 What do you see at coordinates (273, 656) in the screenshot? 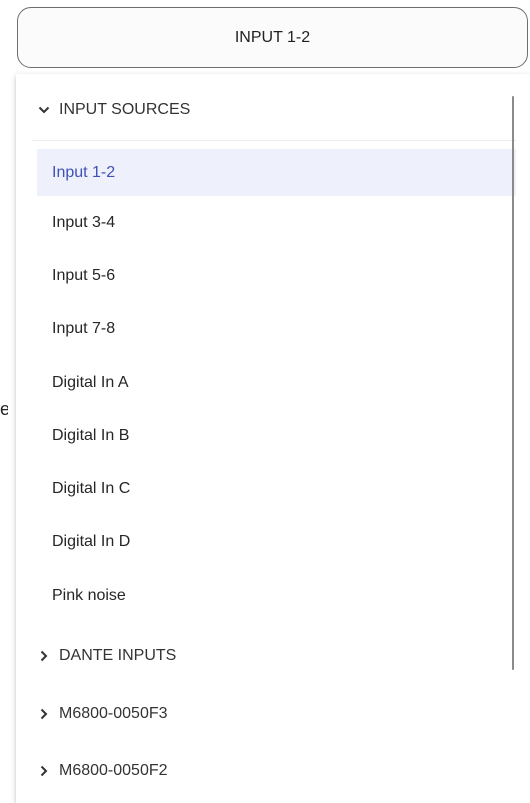
I see `group-header-dante-inputs: DANTE INPUTS` at bounding box center [273, 656].